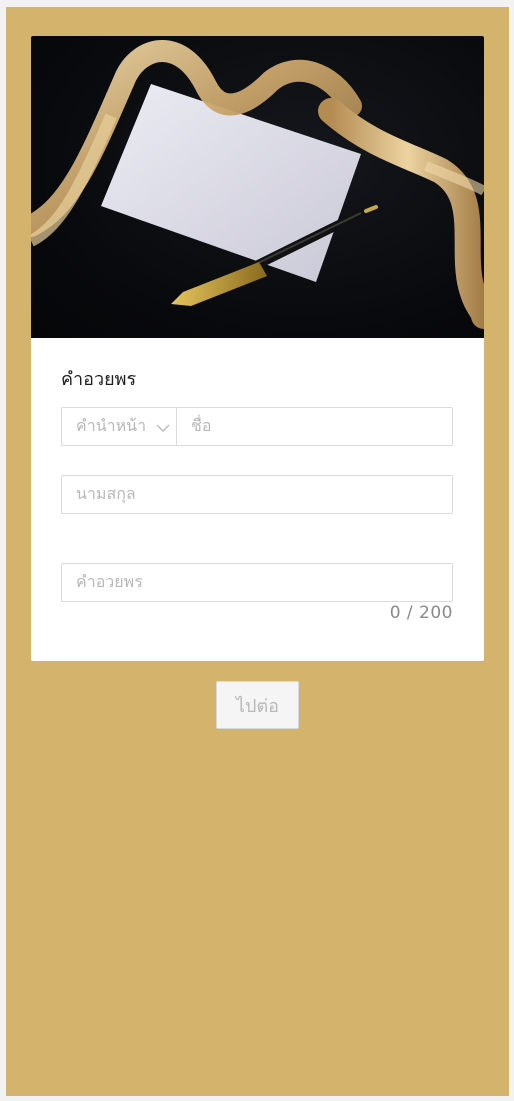  Describe the element at coordinates (111, 425) in the screenshot. I see `prefix-placeholder: คำนำหน้า` at that location.